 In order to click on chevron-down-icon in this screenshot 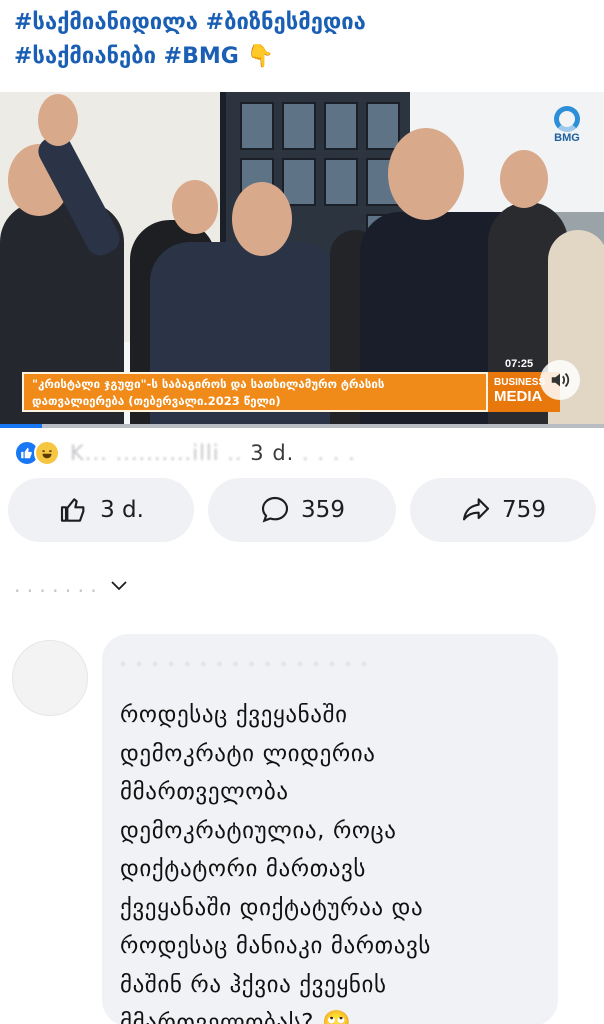, I will do `click(119, 586)`.